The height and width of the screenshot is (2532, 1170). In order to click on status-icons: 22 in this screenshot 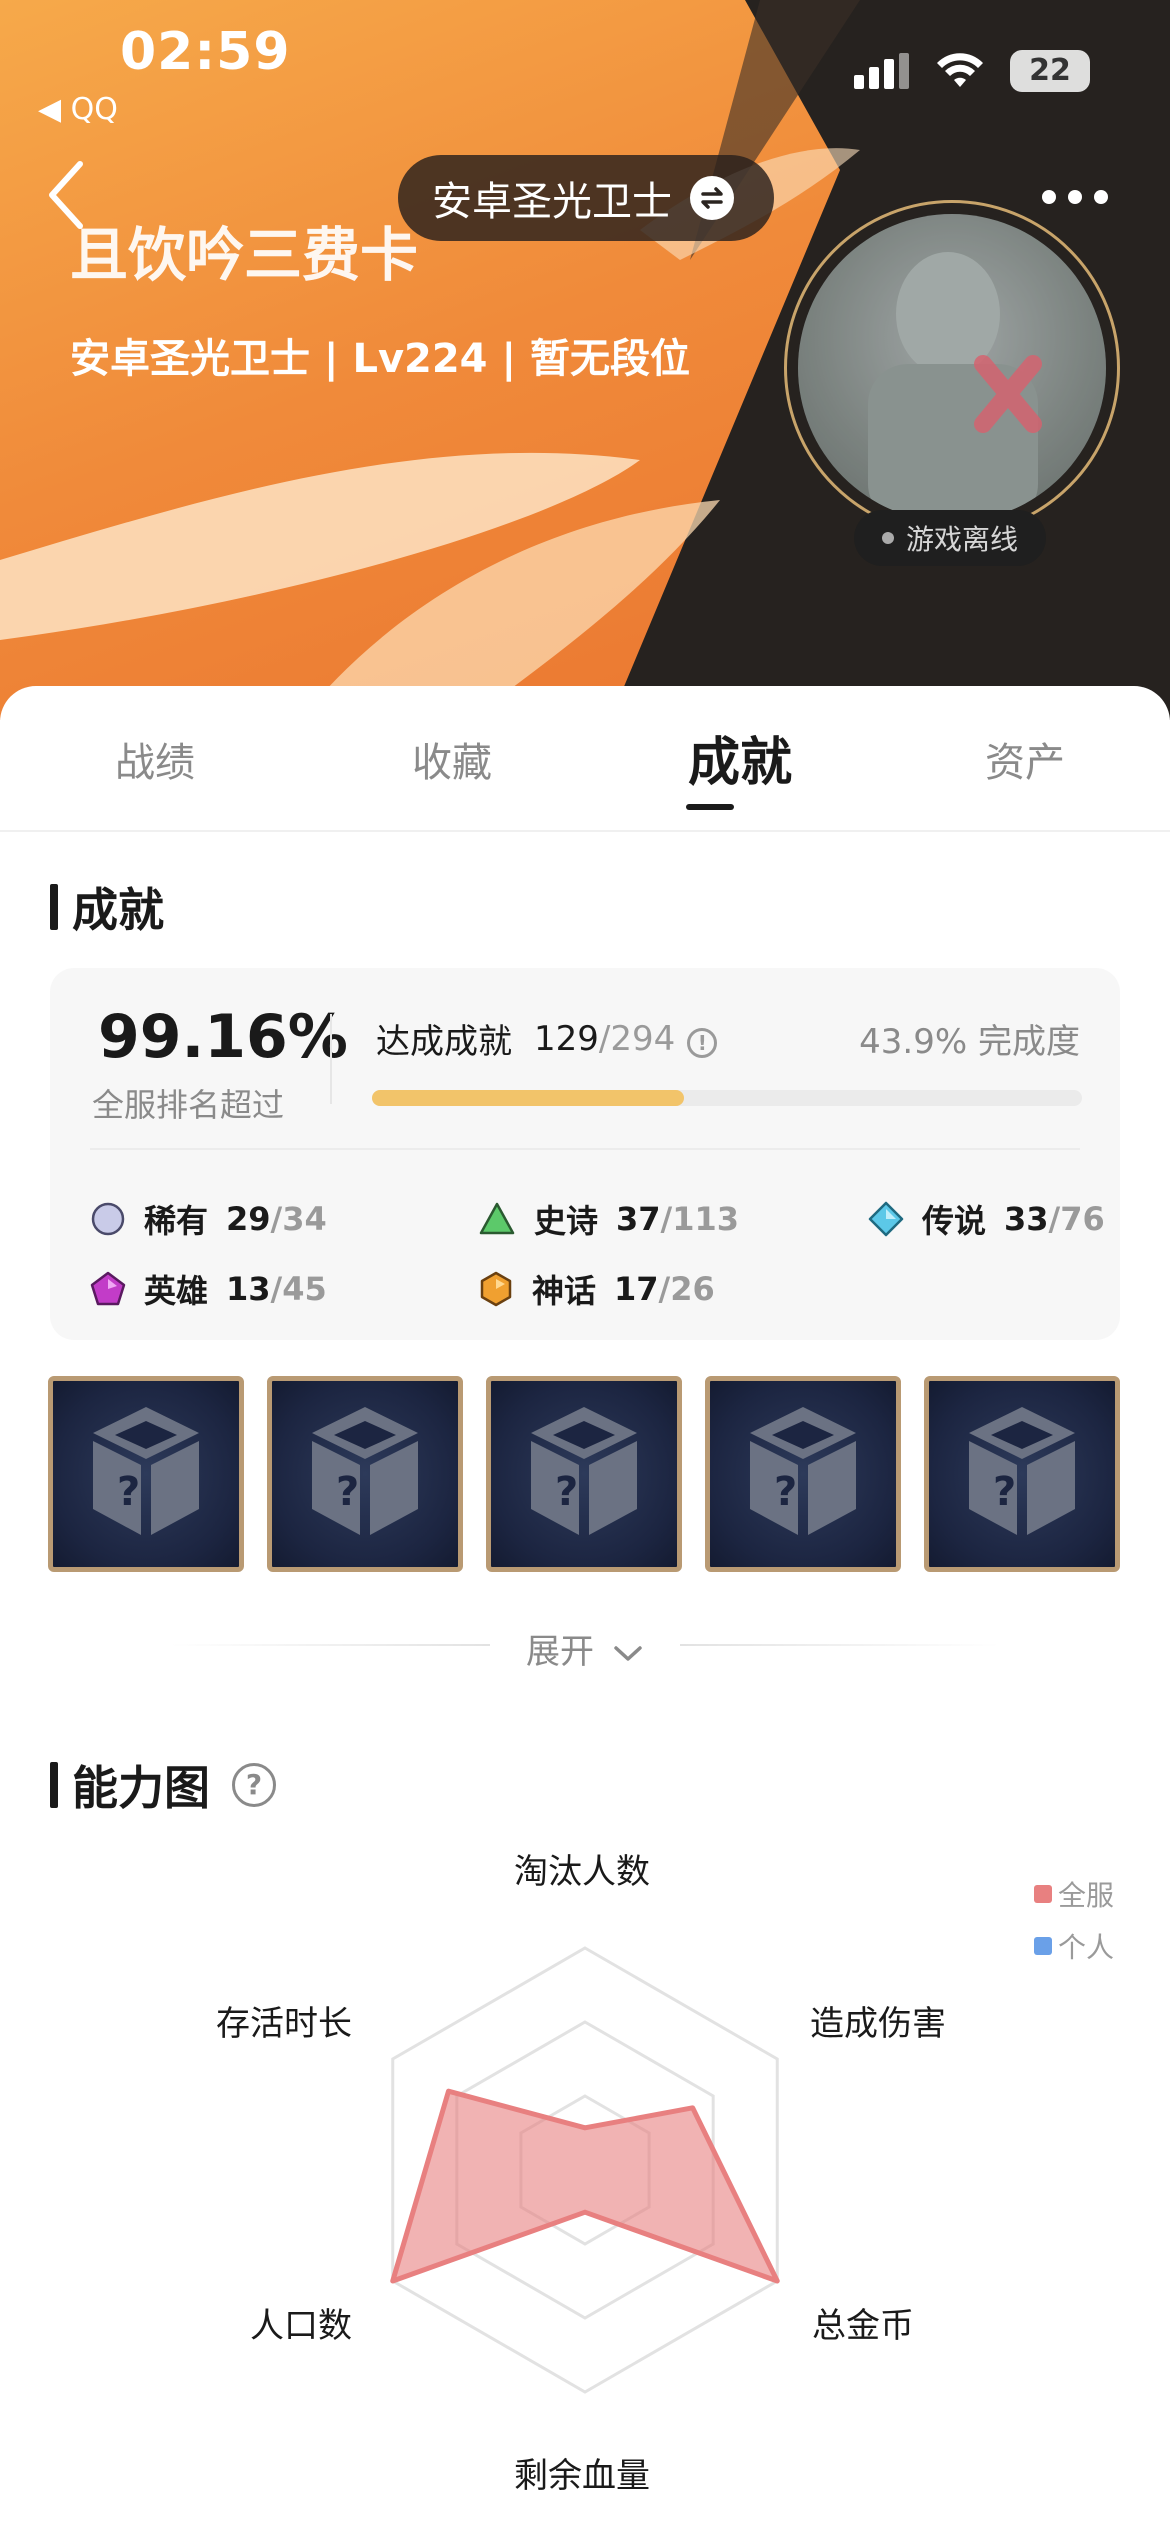, I will do `click(972, 71)`.